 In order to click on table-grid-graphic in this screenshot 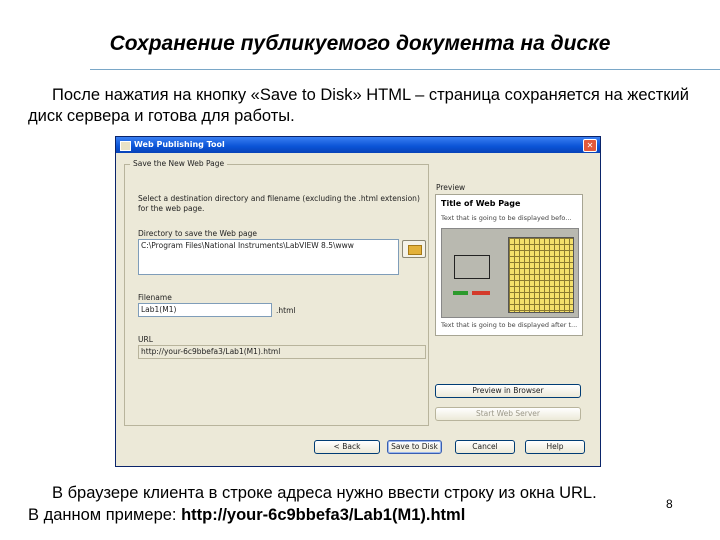, I will do `click(541, 275)`.